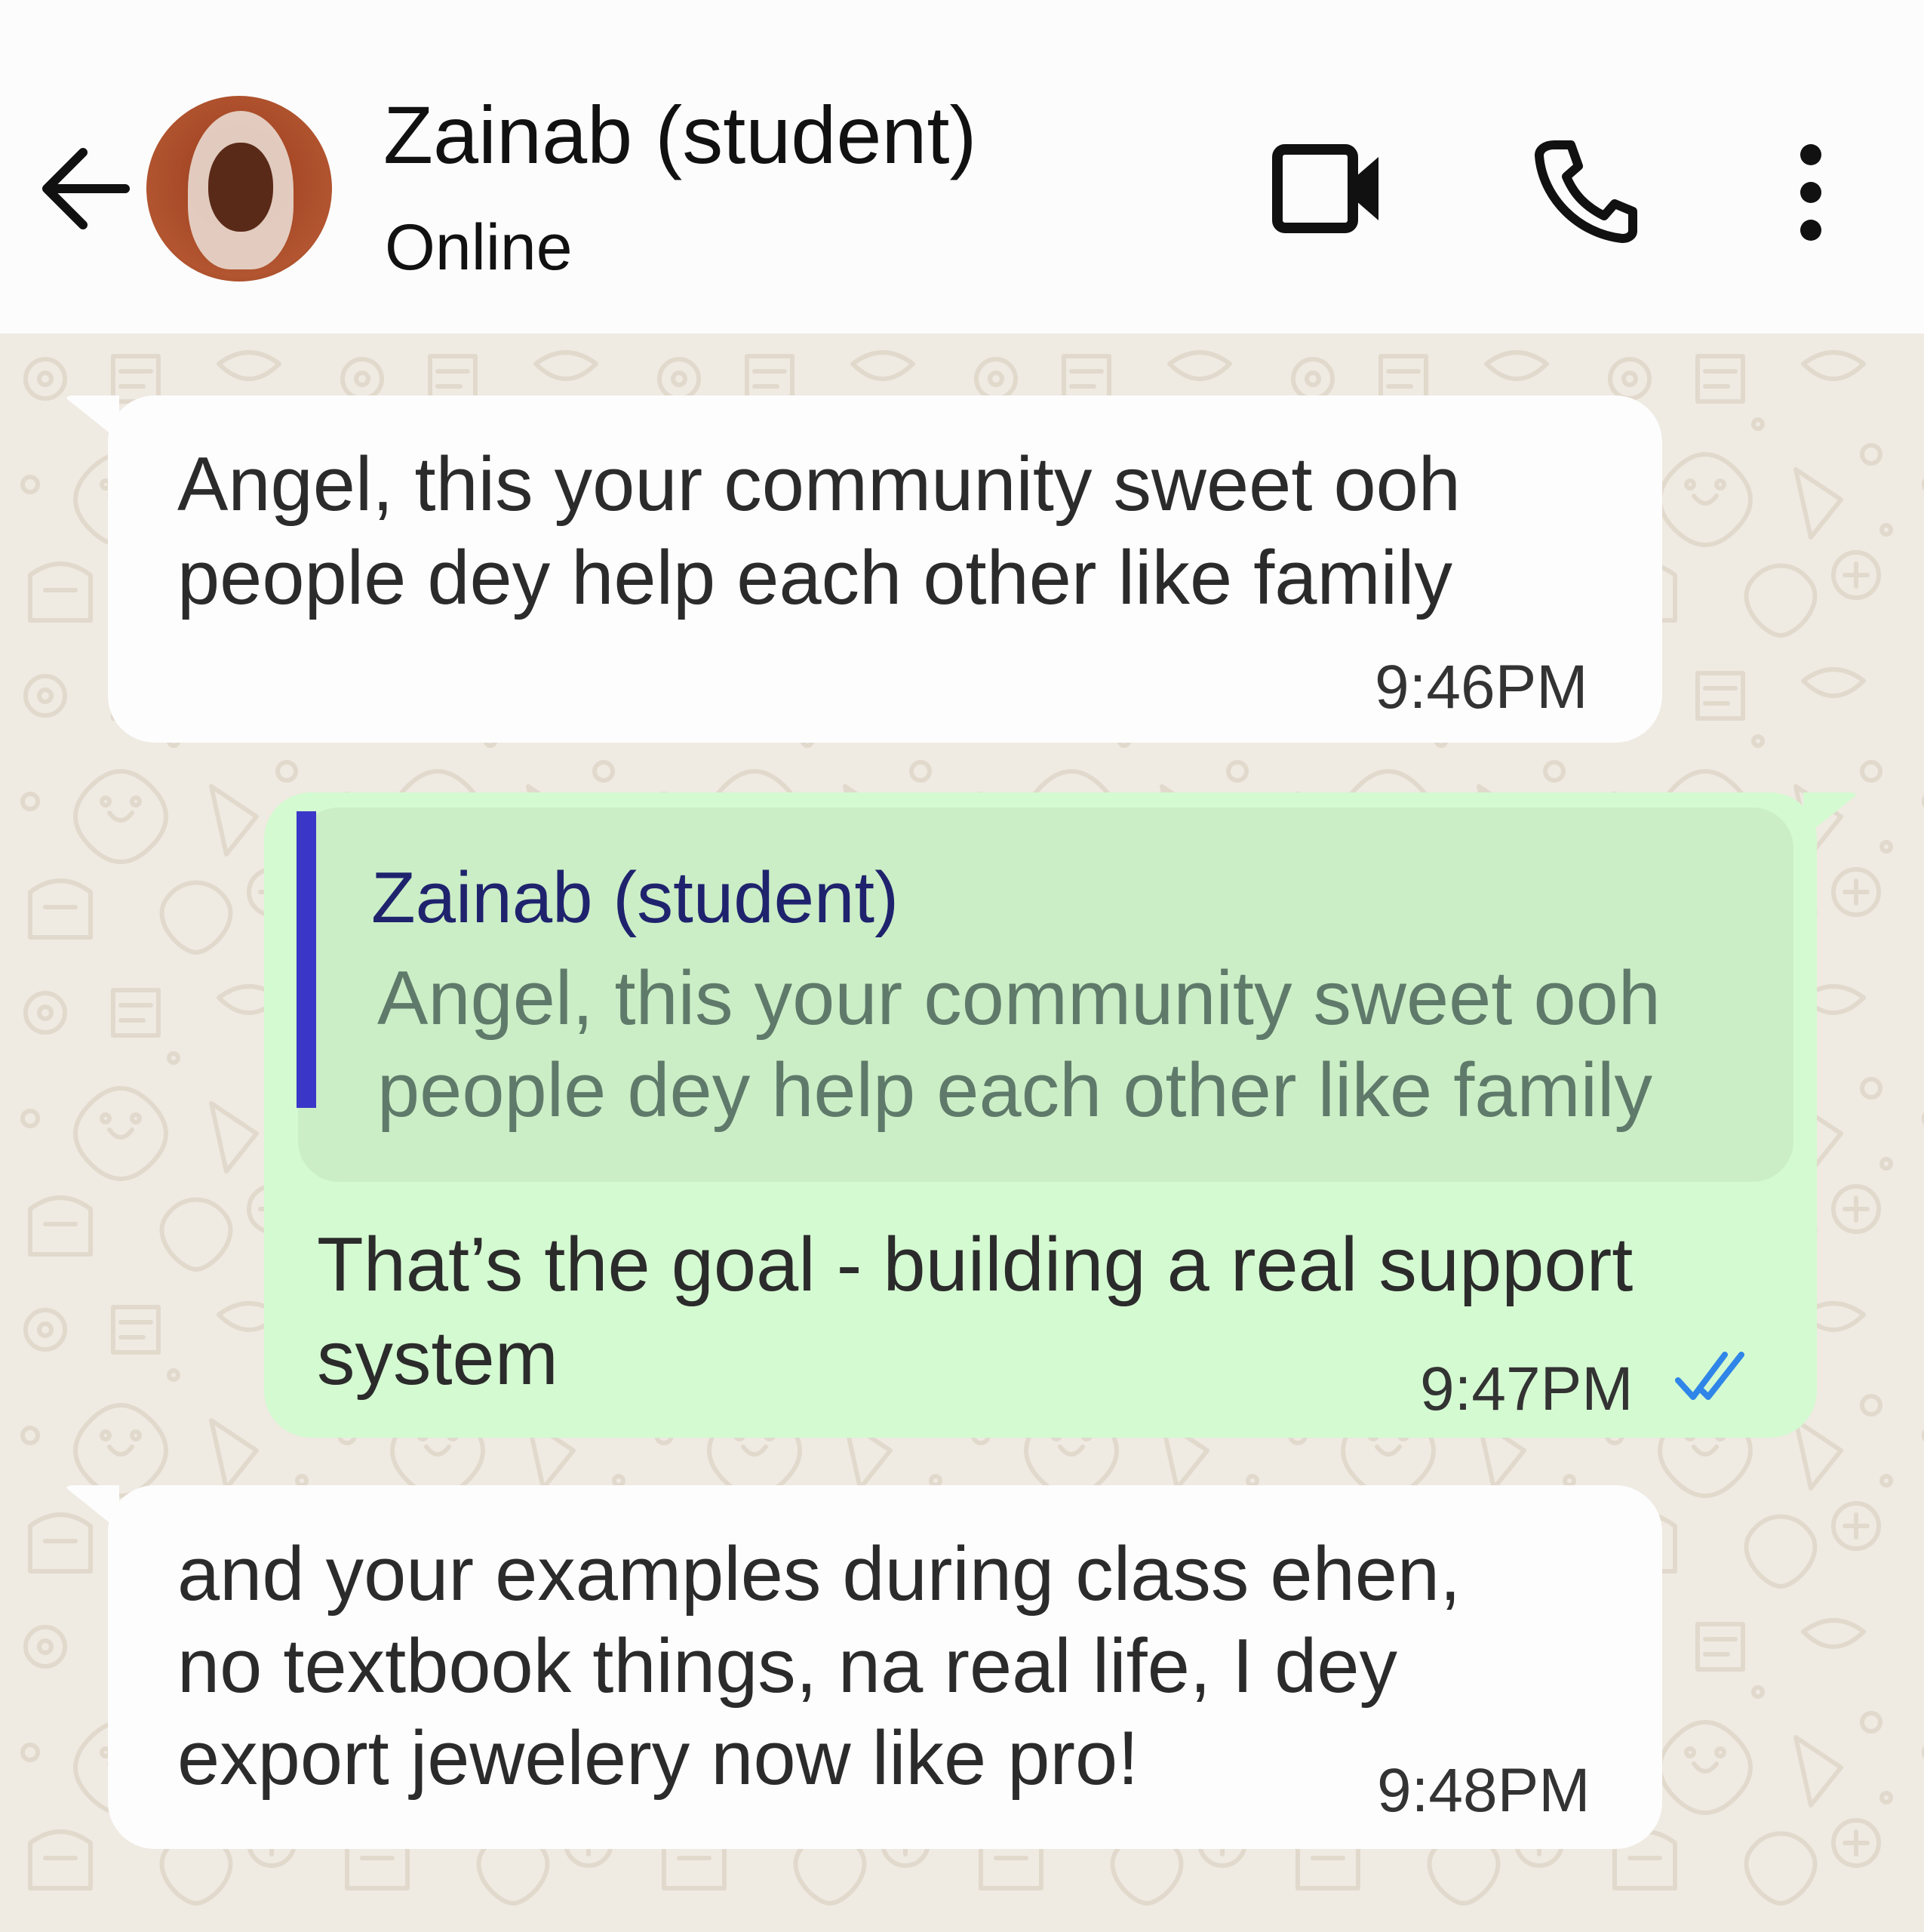  I want to click on quoted-author: Zainab (student), so click(635, 897).